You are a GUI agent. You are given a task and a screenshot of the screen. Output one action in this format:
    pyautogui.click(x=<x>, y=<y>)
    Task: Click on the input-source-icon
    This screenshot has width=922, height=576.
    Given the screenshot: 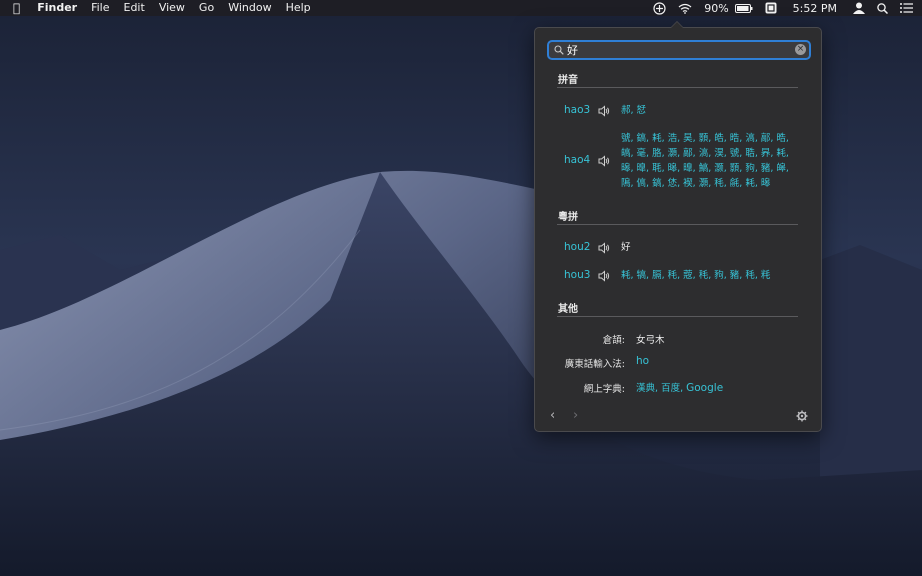 What is the action you would take?
    pyautogui.click(x=771, y=8)
    